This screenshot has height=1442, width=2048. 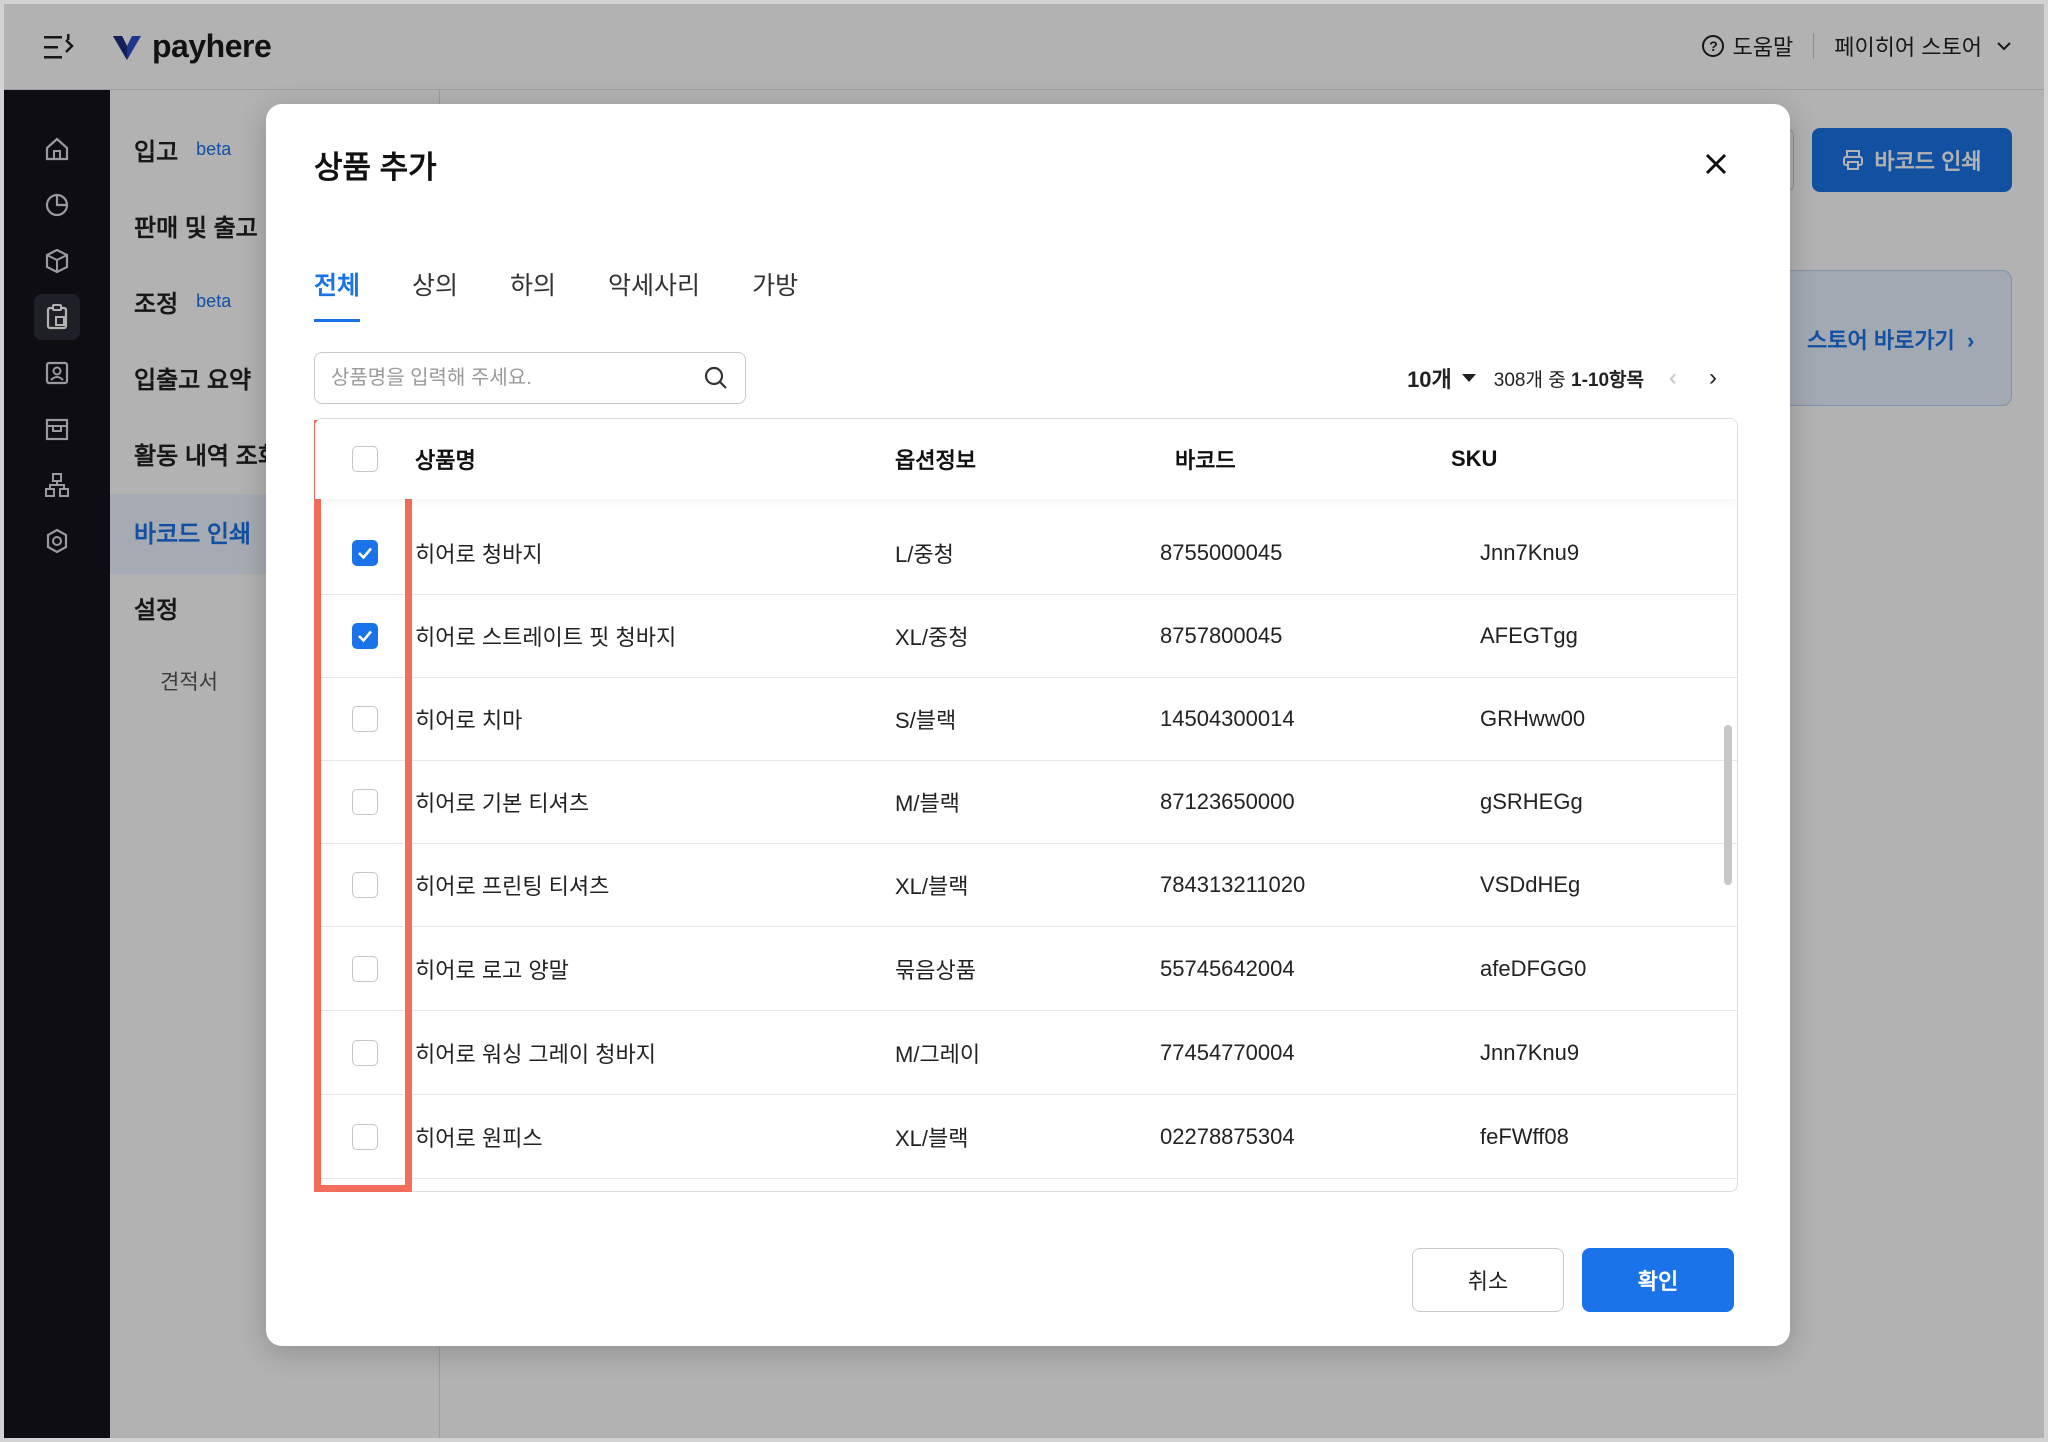 What do you see at coordinates (1529, 635) in the screenshot?
I see `sku-cell: AFEGTgg` at bounding box center [1529, 635].